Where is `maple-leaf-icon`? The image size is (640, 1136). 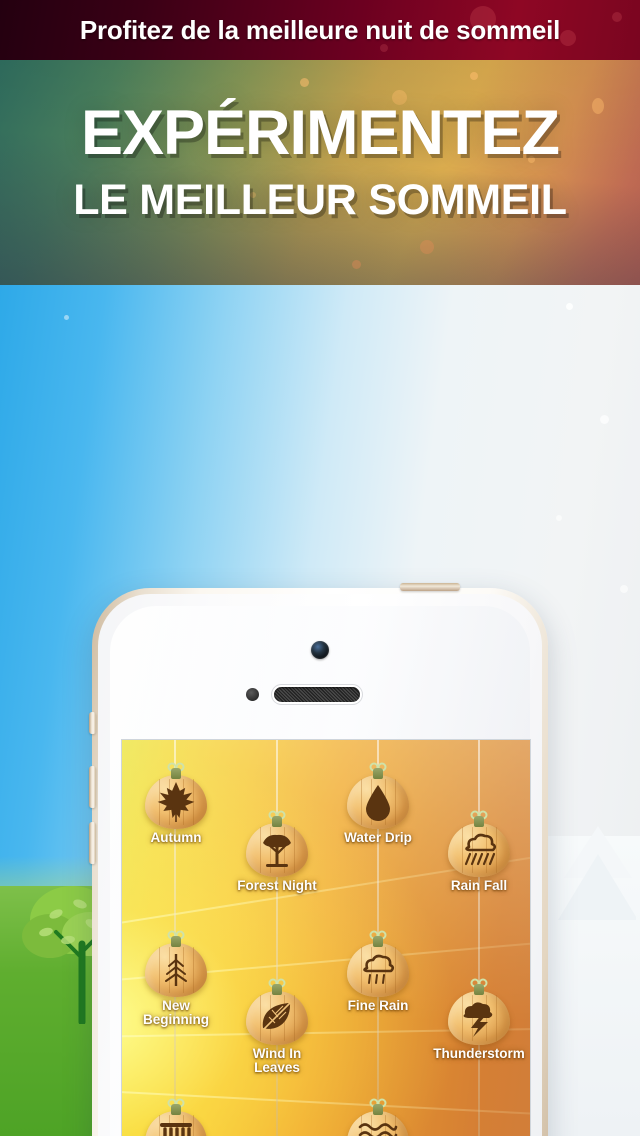 maple-leaf-icon is located at coordinates (176, 802).